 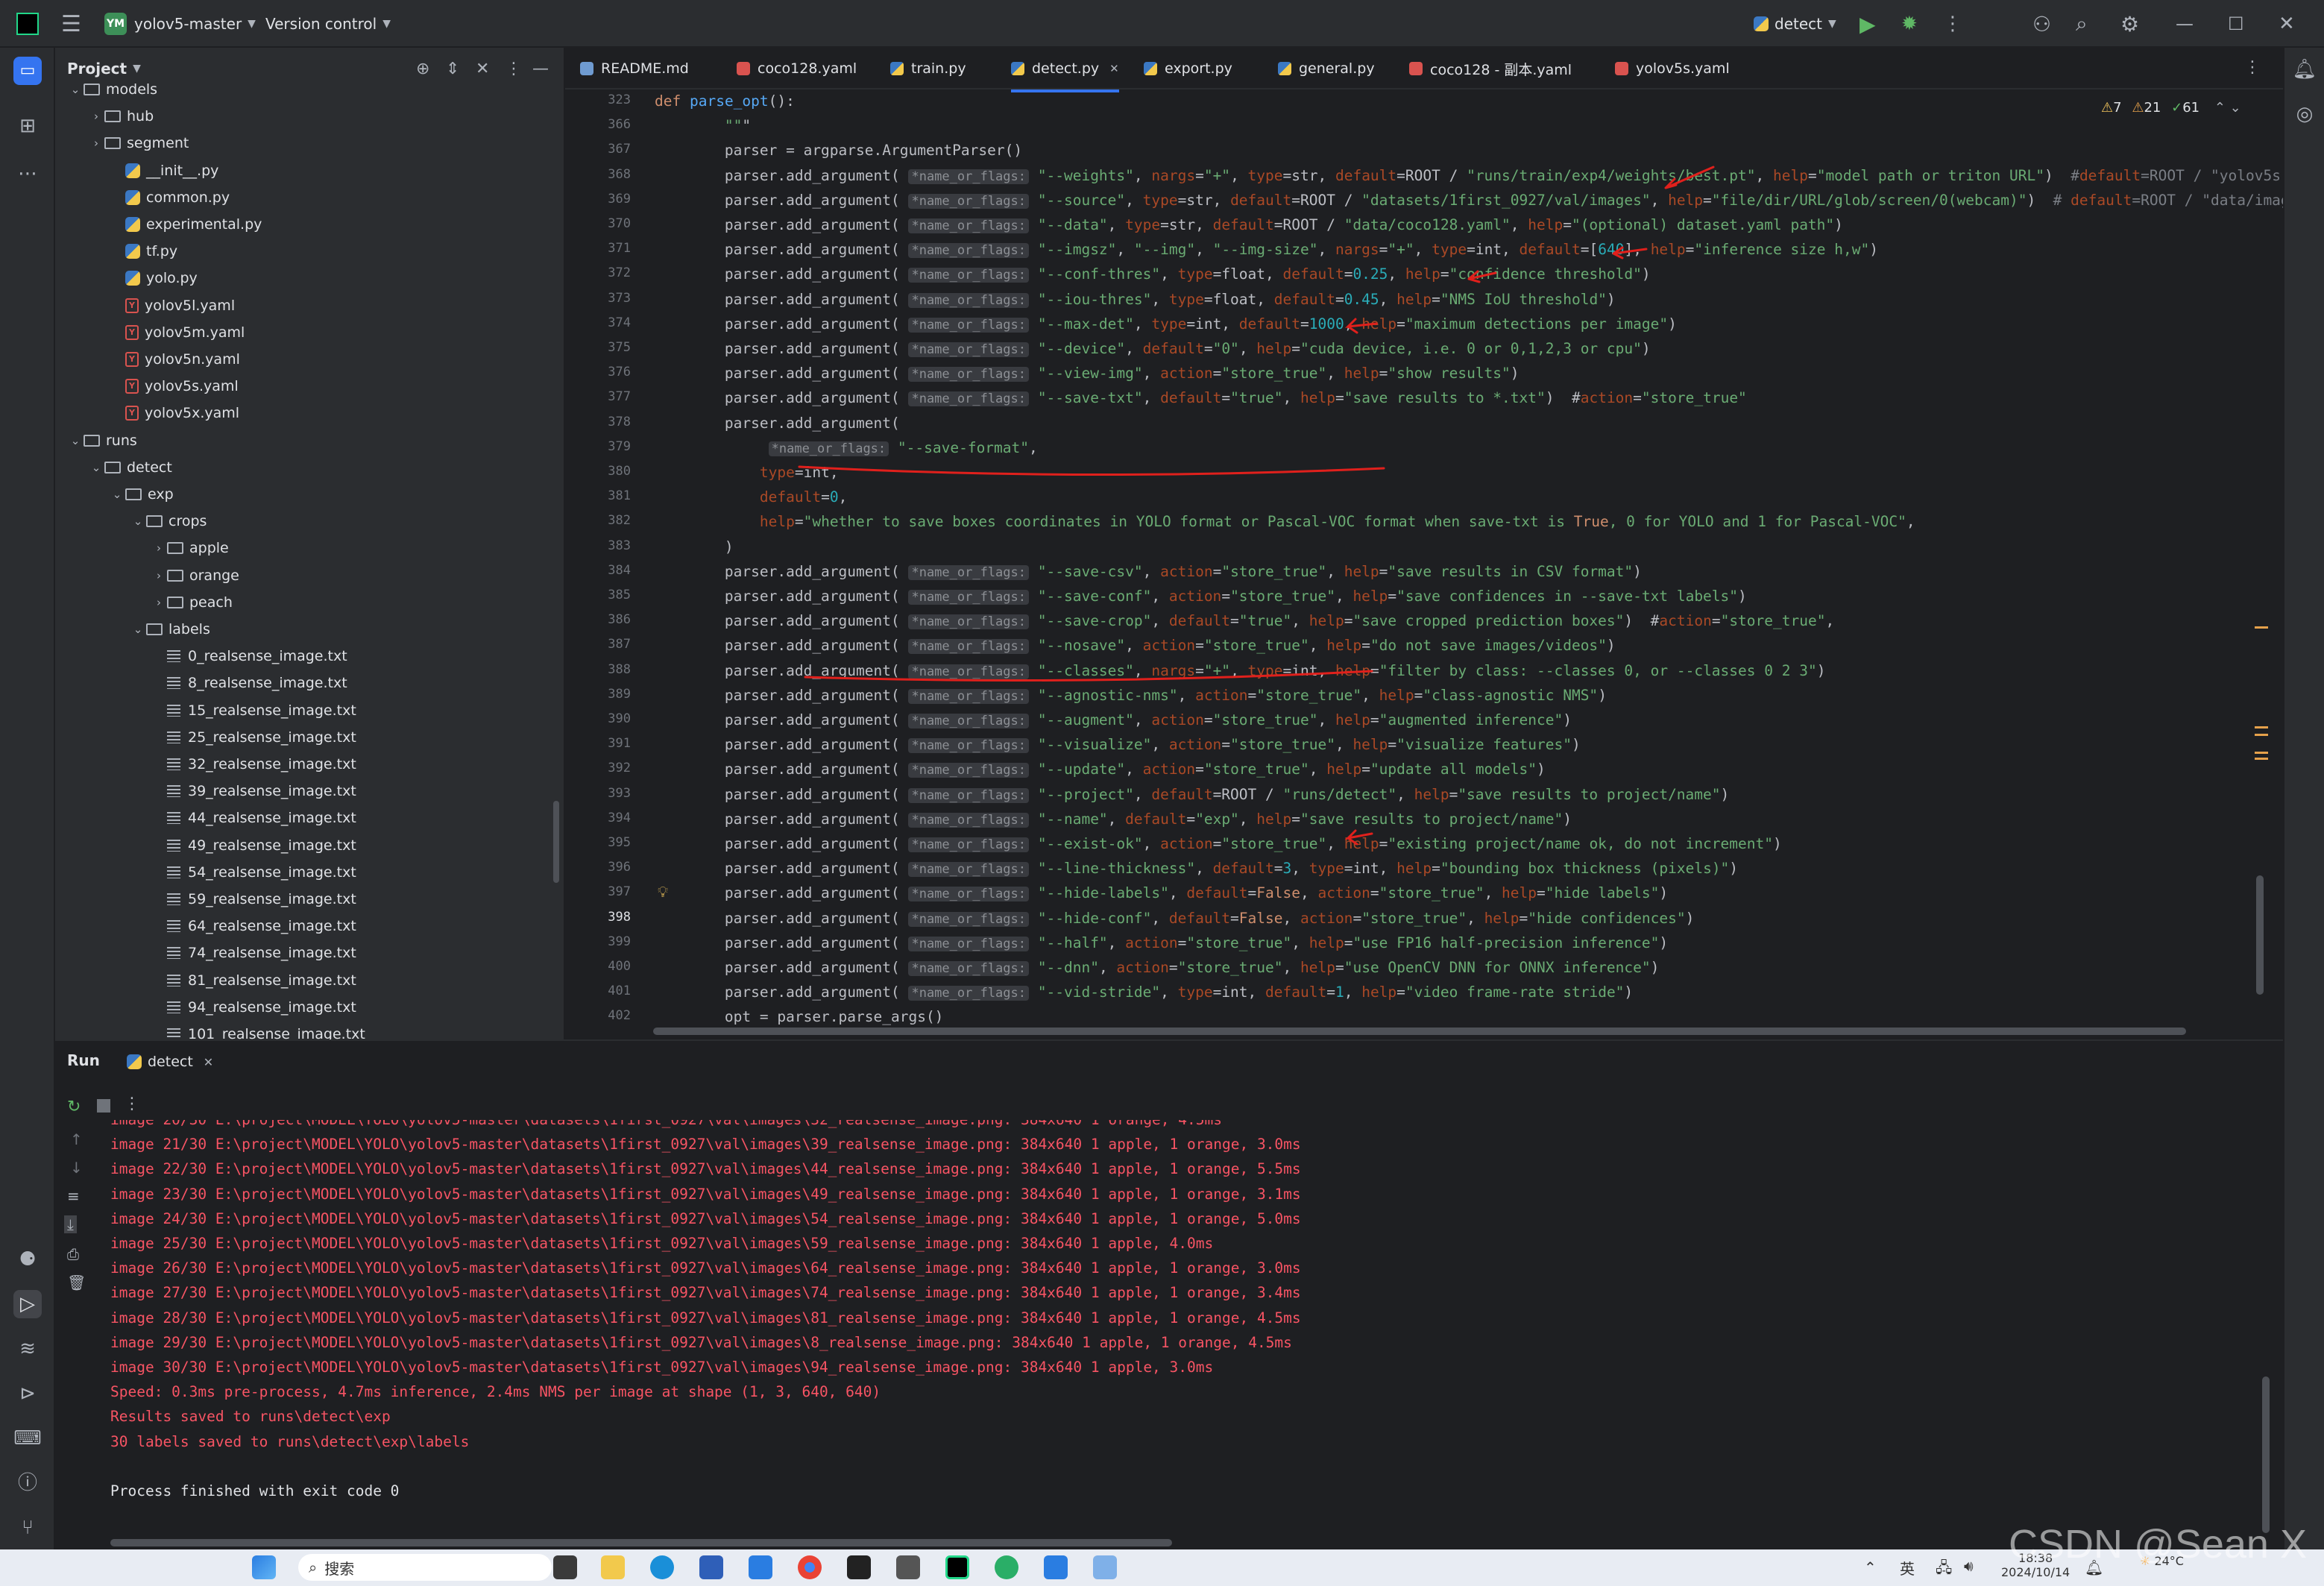 What do you see at coordinates (97, 69) in the screenshot?
I see `project-panel-title: Project` at bounding box center [97, 69].